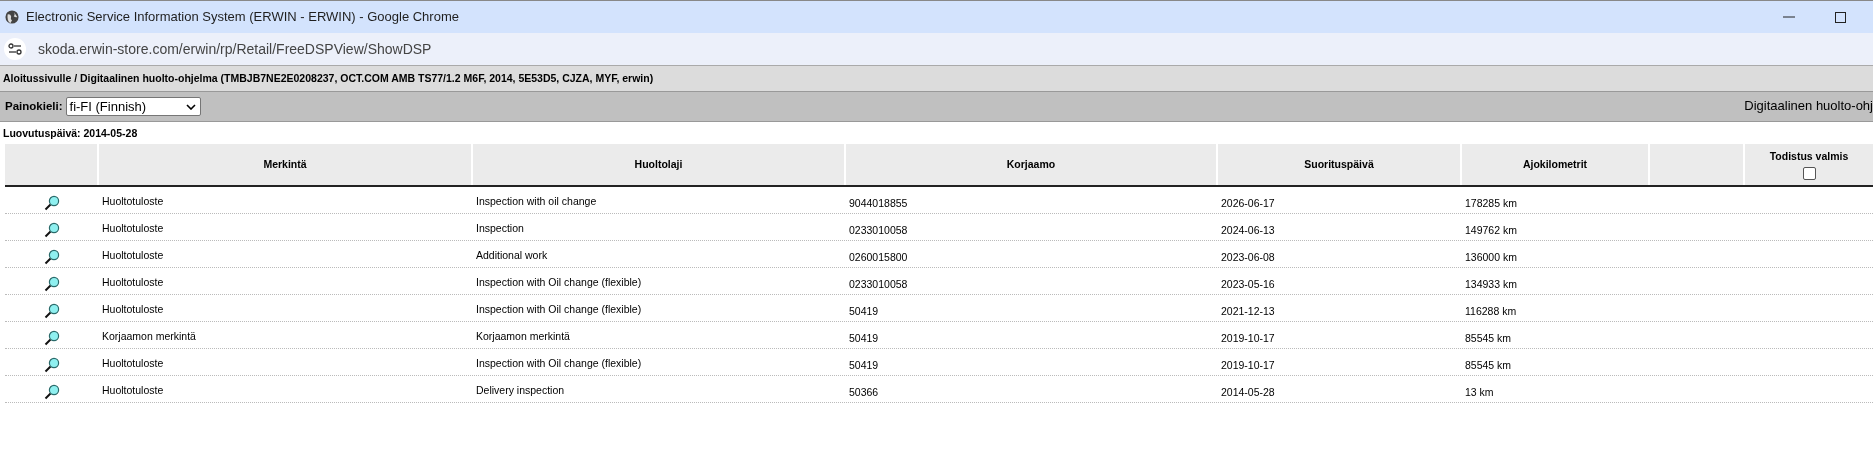 This screenshot has height=462, width=1873. I want to click on table-cell: Delivery inspection, so click(520, 389).